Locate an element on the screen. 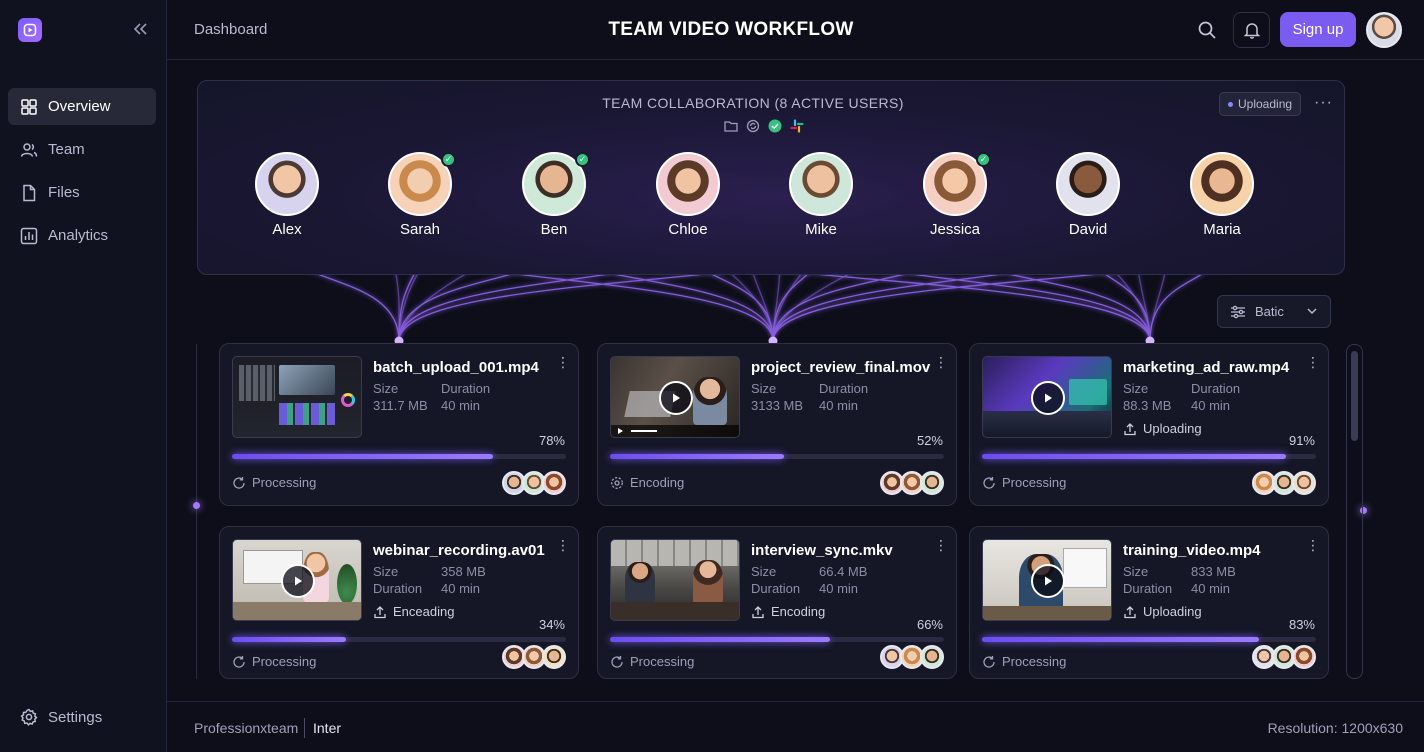 This screenshot has height=752, width=1424. size-value: 833 MB is located at coordinates (1213, 571).